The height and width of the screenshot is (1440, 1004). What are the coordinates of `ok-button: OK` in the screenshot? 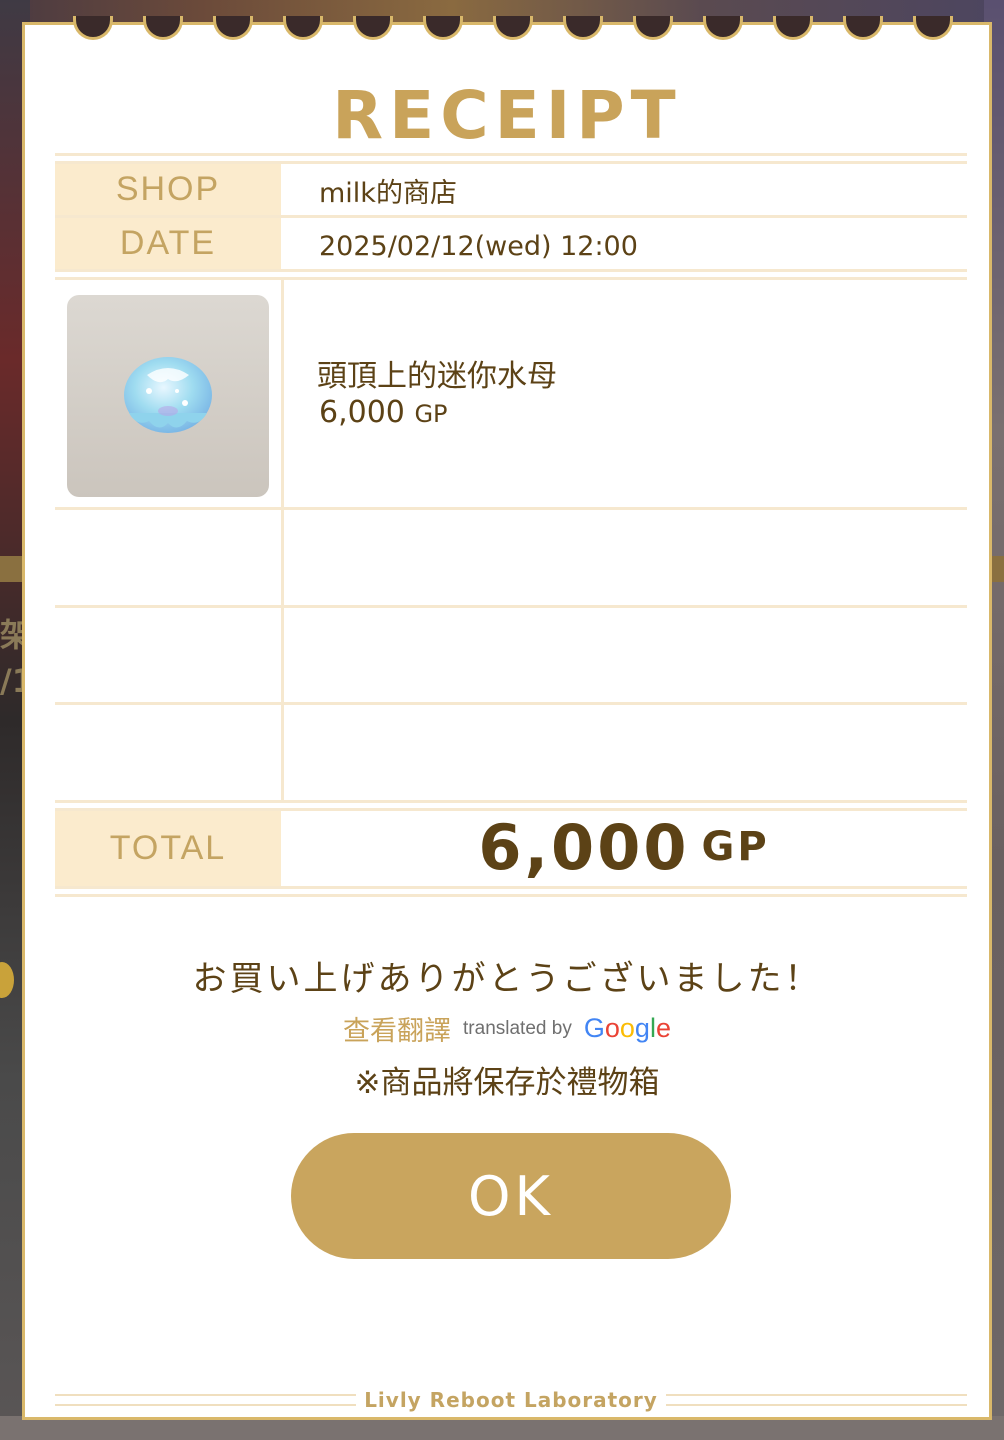 It's located at (511, 1196).